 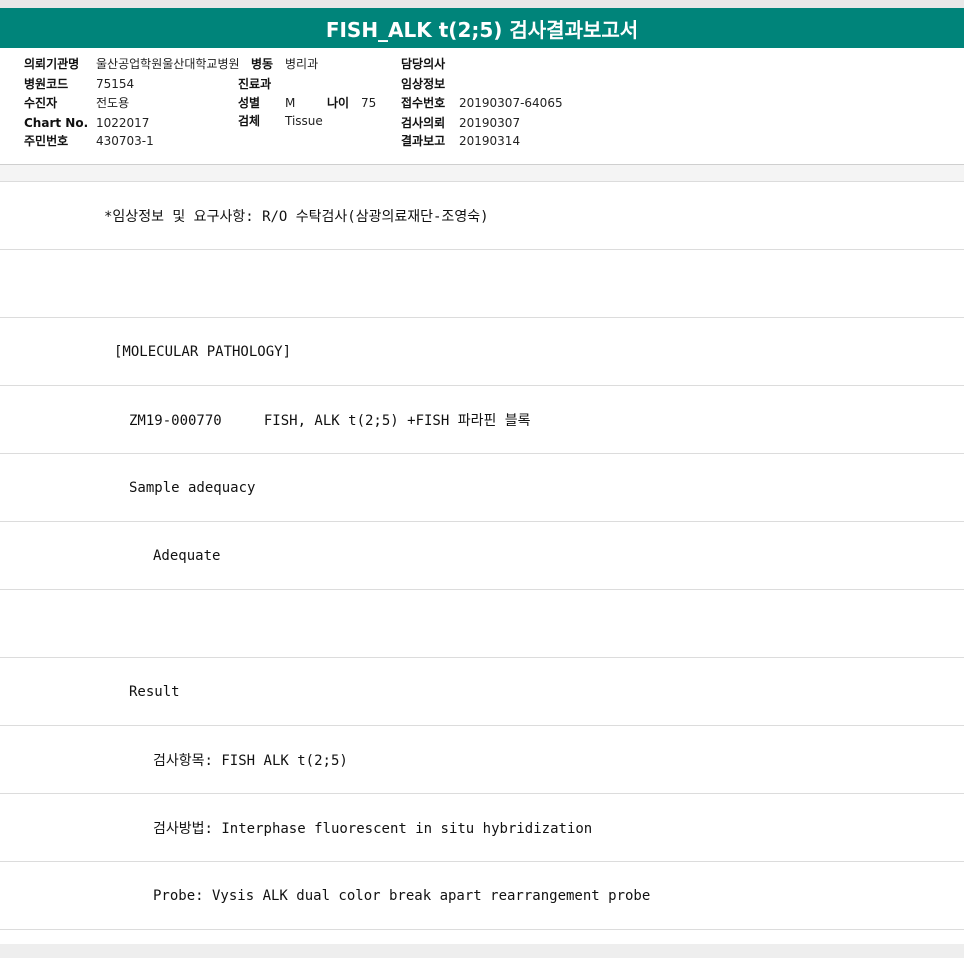 I want to click on request-date-value: 20190307, so click(x=490, y=123).